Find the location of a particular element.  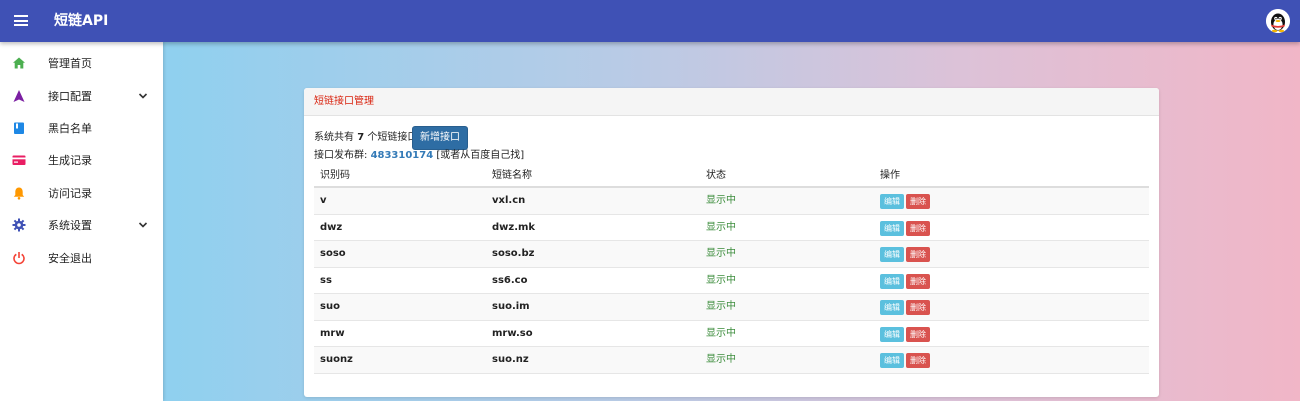

table-row: suonz suo.nz 显示中 编辑 删除 is located at coordinates (731, 360).